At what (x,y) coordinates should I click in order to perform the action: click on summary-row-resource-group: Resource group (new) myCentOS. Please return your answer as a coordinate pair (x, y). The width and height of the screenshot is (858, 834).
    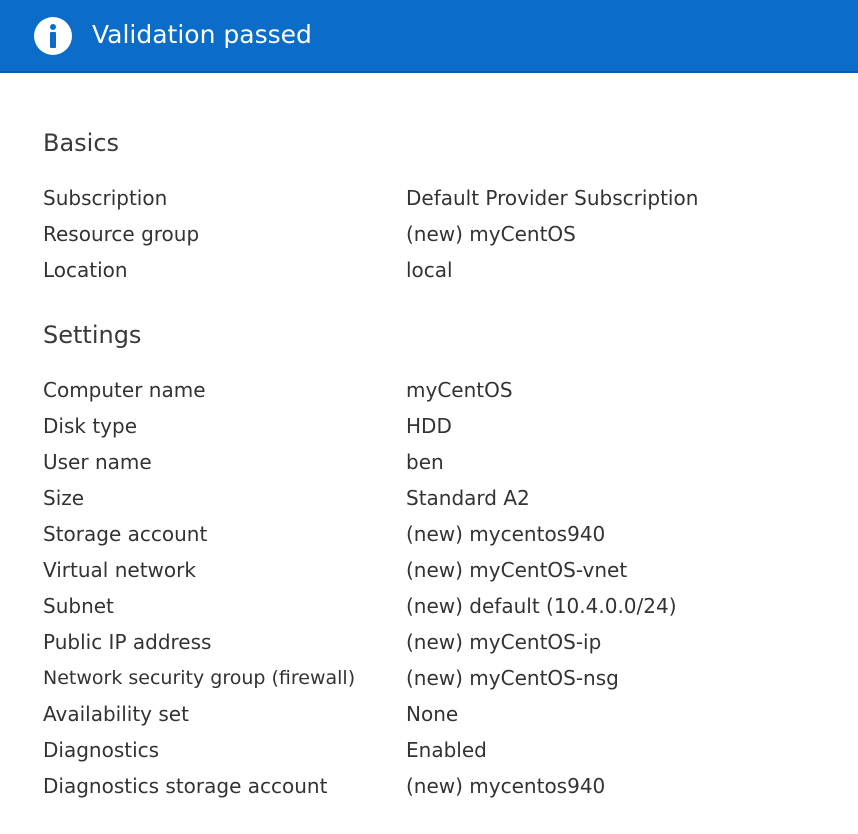
    Looking at the image, I should click on (429, 234).